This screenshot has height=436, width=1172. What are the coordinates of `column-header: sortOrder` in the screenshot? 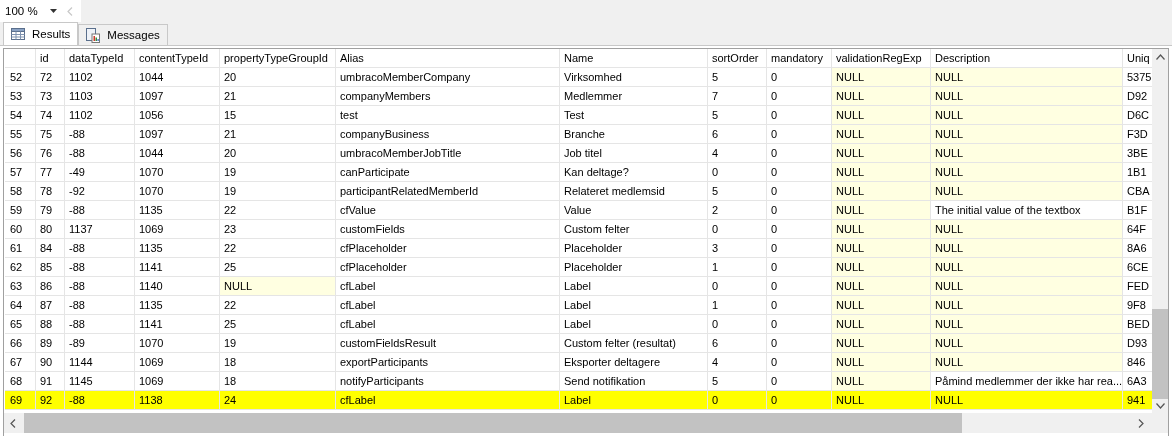 It's located at (737, 58).